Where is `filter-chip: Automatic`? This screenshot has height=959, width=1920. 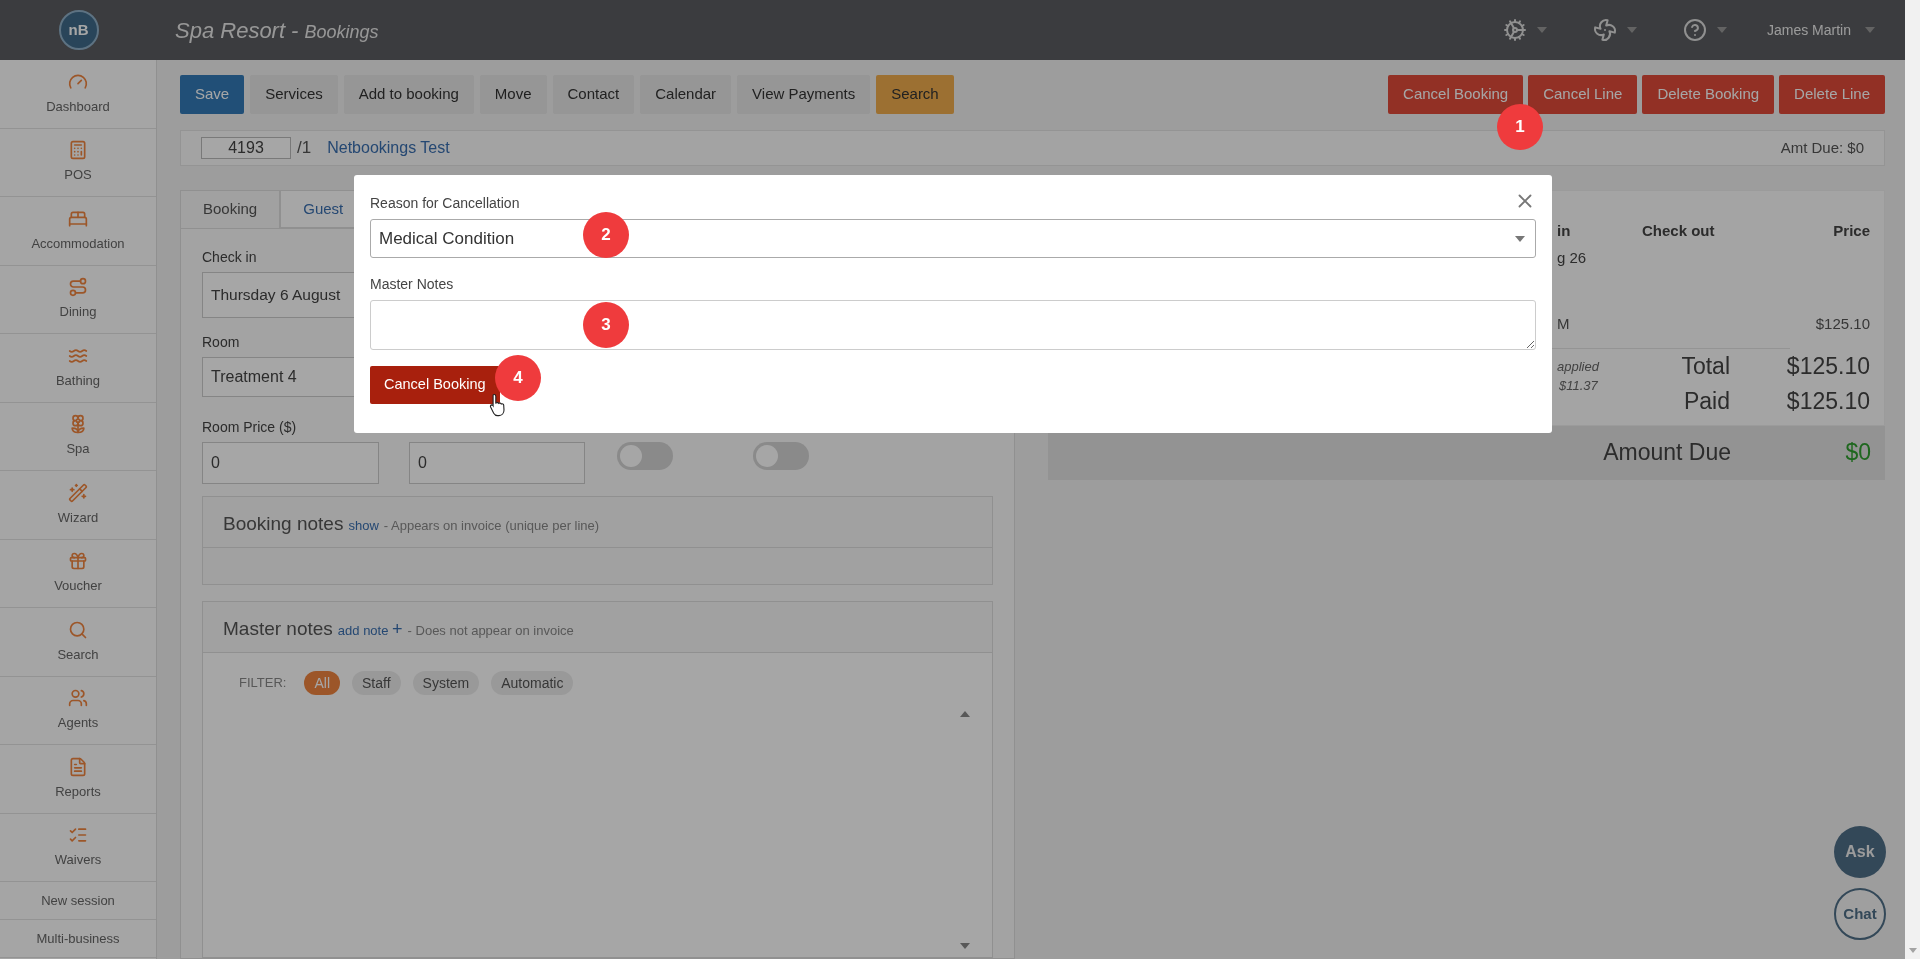
filter-chip: Automatic is located at coordinates (532, 683).